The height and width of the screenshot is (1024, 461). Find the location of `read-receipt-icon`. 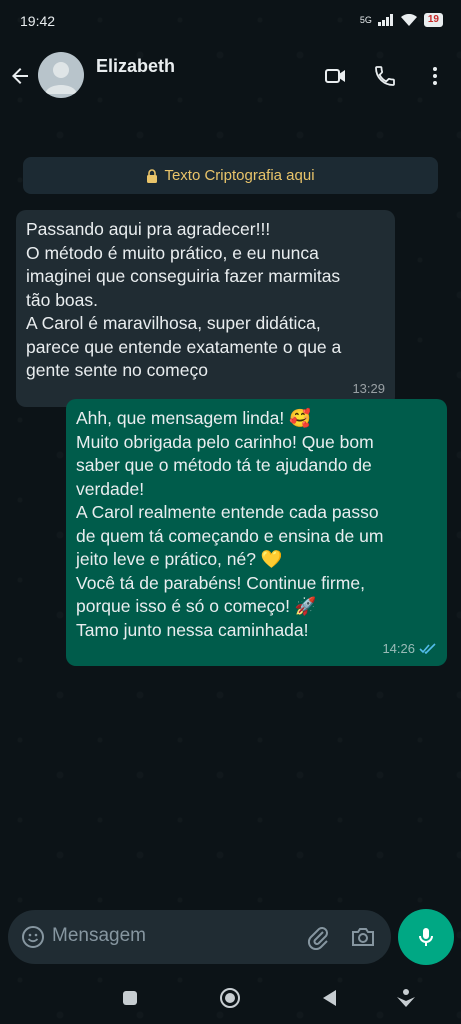

read-receipt-icon is located at coordinates (427, 648).